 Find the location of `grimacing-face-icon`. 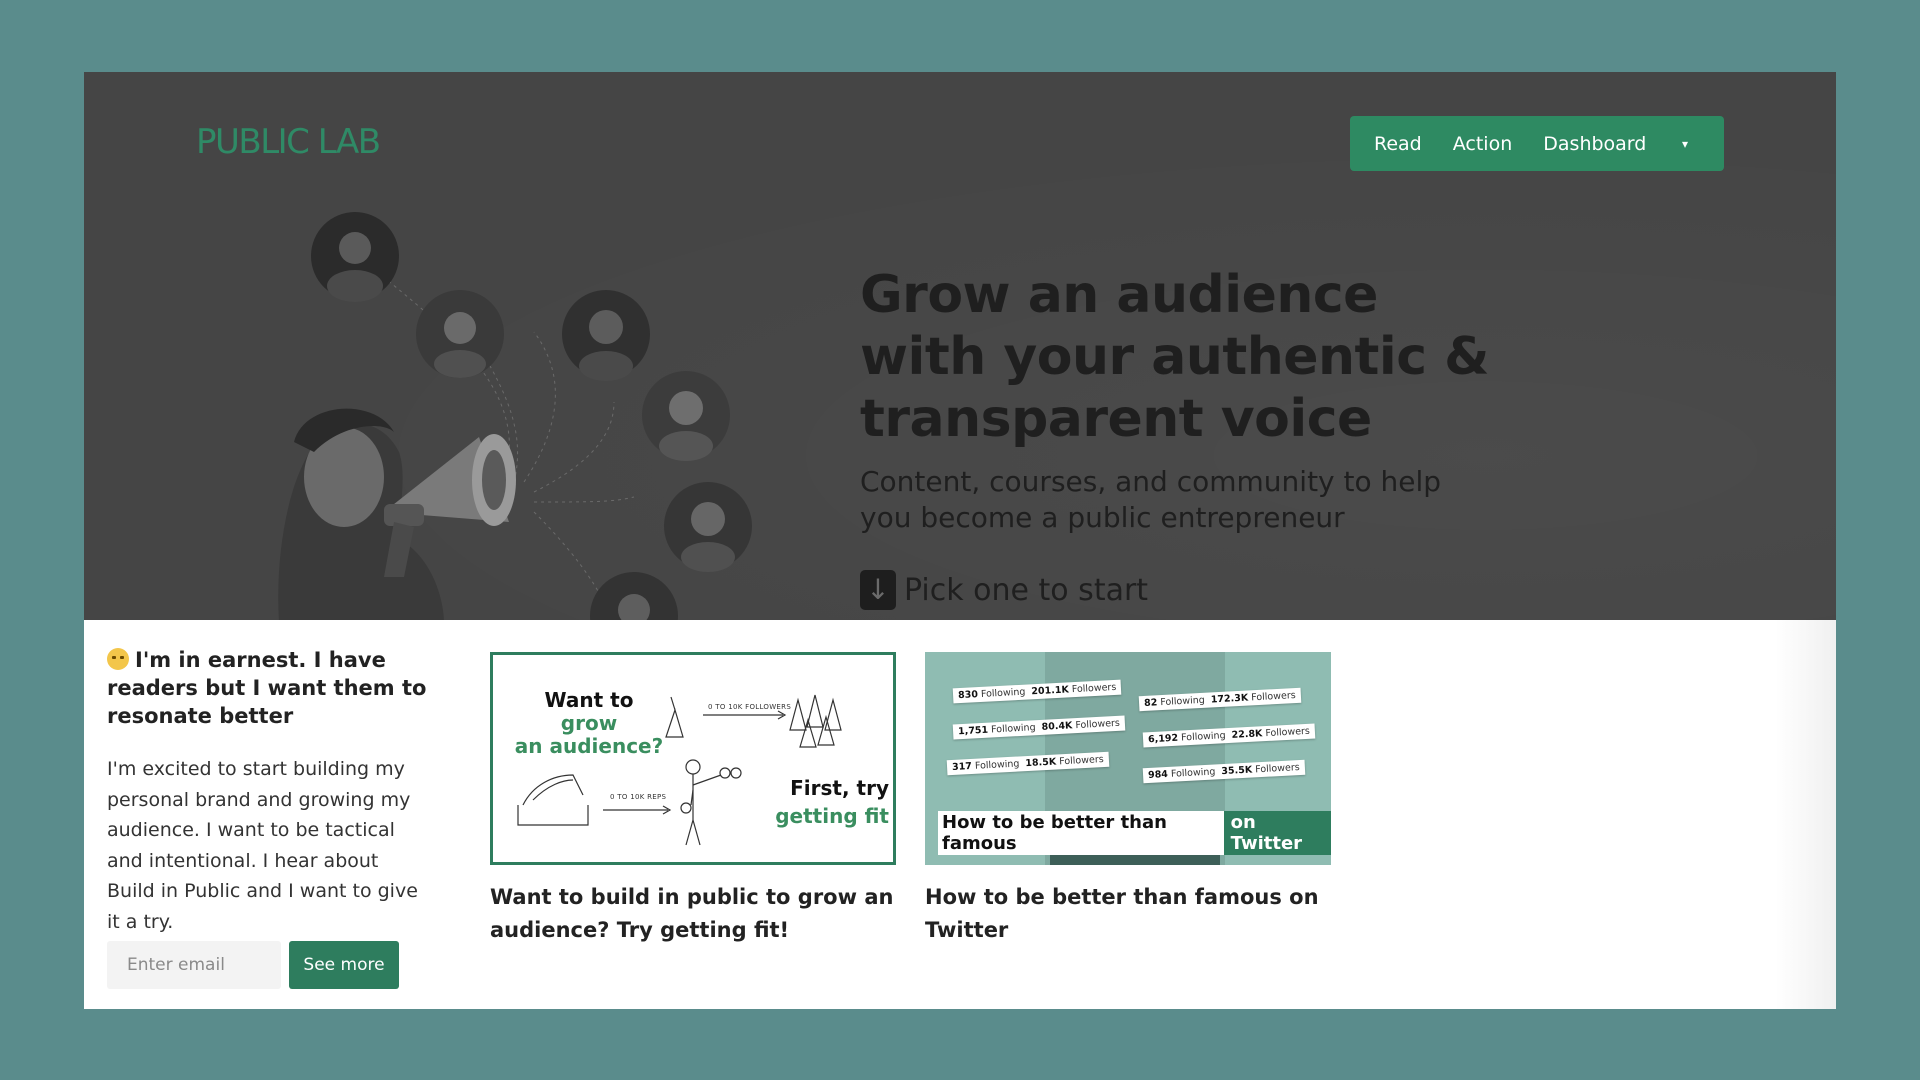

grimacing-face-icon is located at coordinates (118, 659).